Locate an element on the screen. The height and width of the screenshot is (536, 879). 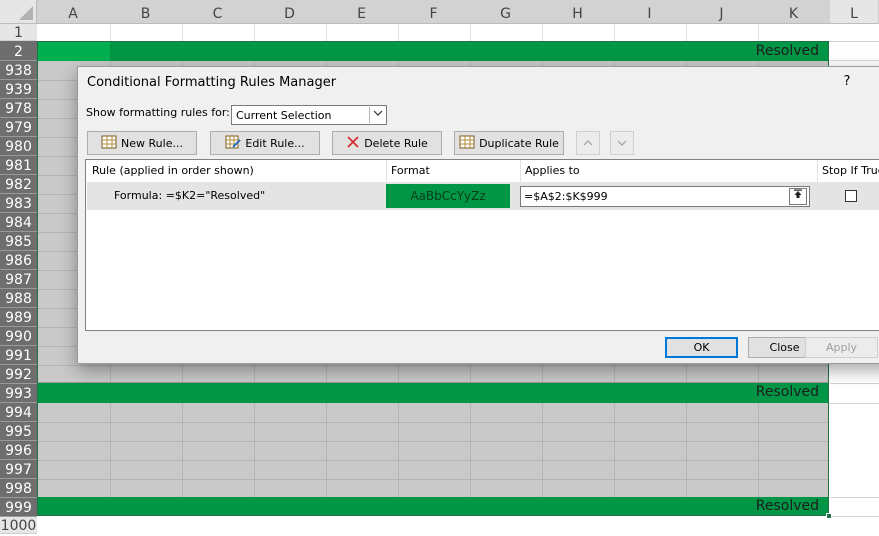
column-header-e: E is located at coordinates (362, 12).